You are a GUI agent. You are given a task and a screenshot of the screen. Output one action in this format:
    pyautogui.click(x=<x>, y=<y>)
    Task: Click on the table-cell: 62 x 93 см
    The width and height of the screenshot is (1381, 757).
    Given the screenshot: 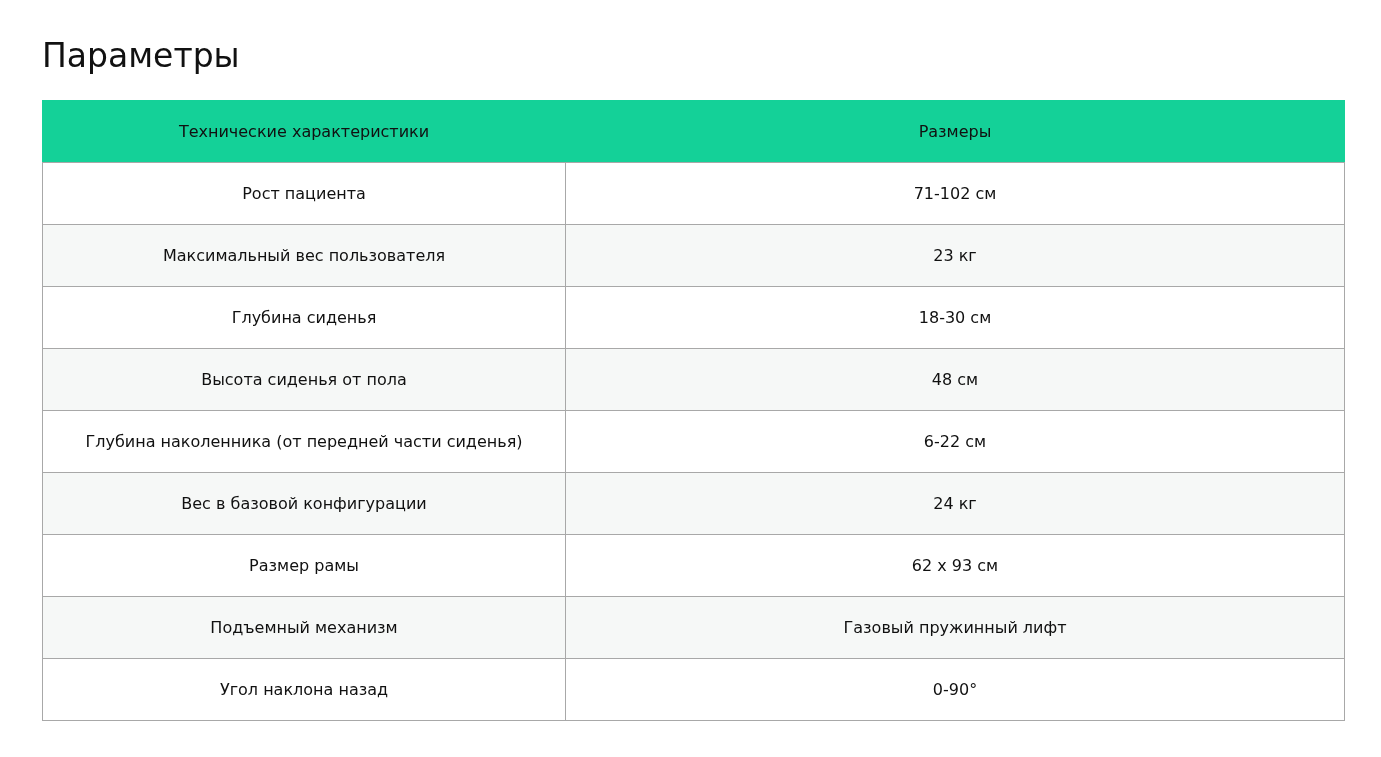 What is the action you would take?
    pyautogui.click(x=955, y=565)
    